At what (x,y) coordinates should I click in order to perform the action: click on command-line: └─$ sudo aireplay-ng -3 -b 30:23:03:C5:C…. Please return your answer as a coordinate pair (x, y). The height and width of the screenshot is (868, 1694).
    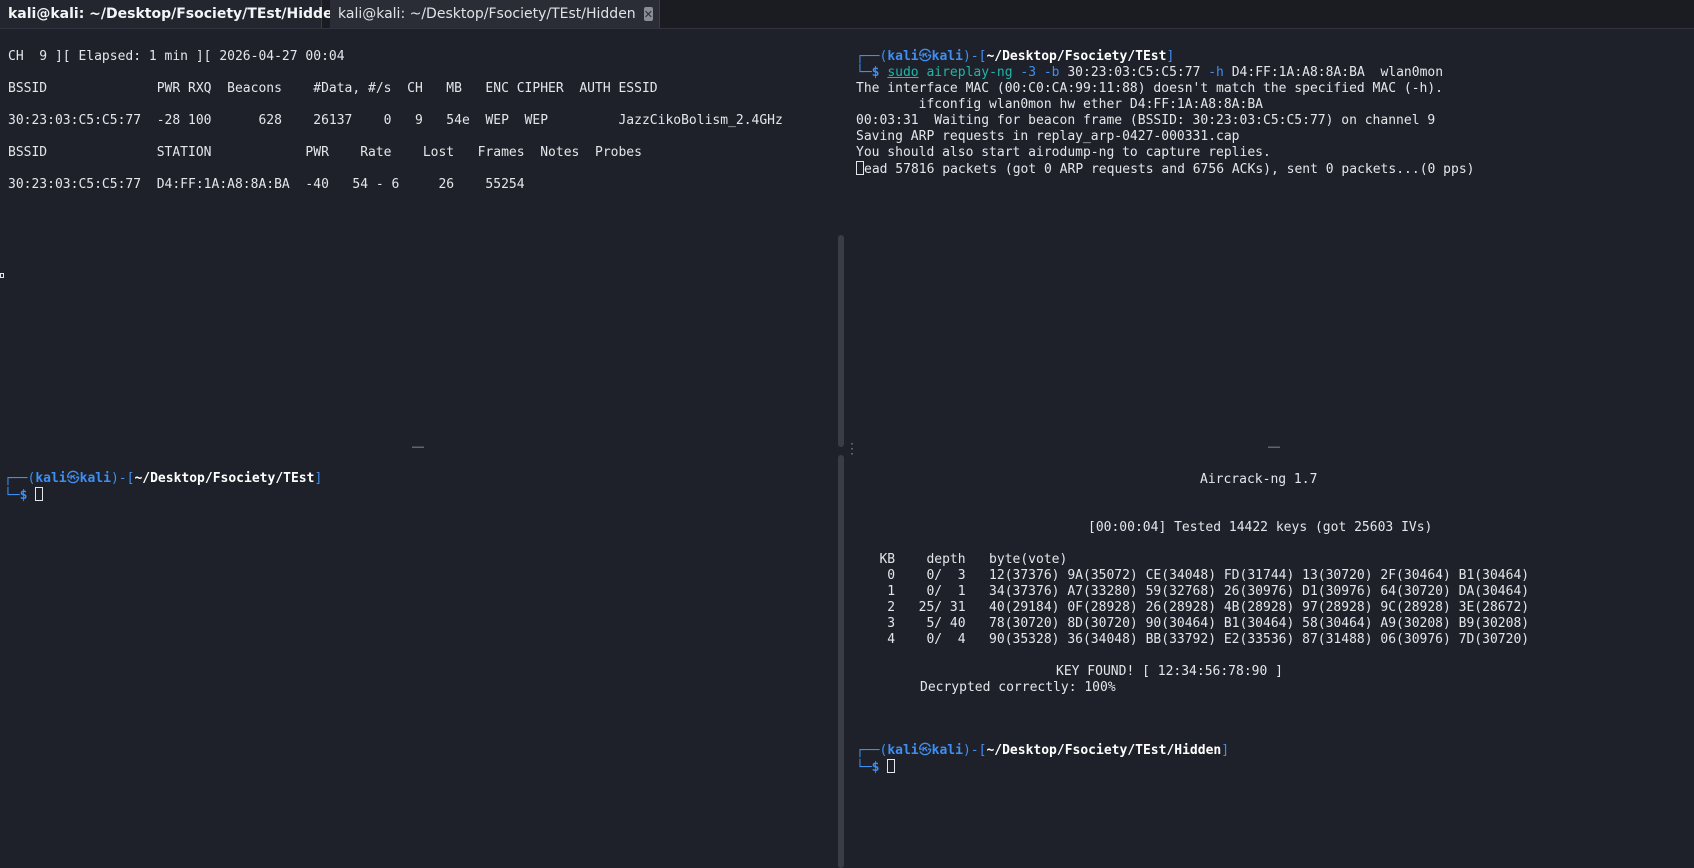
    Looking at the image, I should click on (1150, 72).